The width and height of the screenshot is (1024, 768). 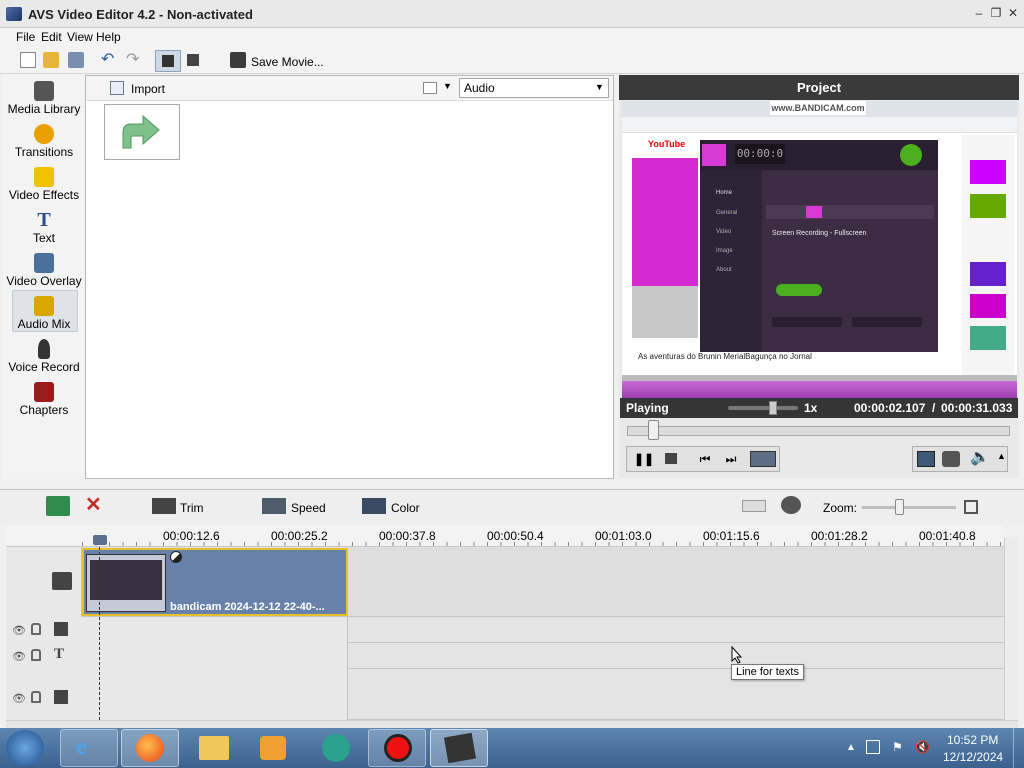 I want to click on filter-value: Audio, so click(x=479, y=88).